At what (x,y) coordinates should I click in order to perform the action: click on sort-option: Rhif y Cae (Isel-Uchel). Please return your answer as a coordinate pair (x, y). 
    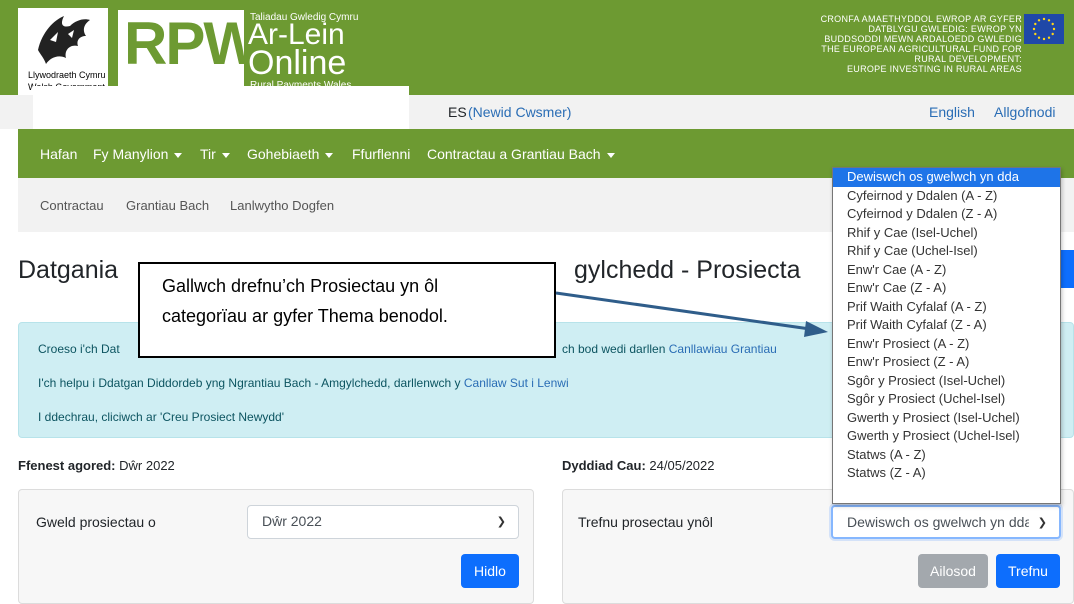
    Looking at the image, I should click on (946, 233).